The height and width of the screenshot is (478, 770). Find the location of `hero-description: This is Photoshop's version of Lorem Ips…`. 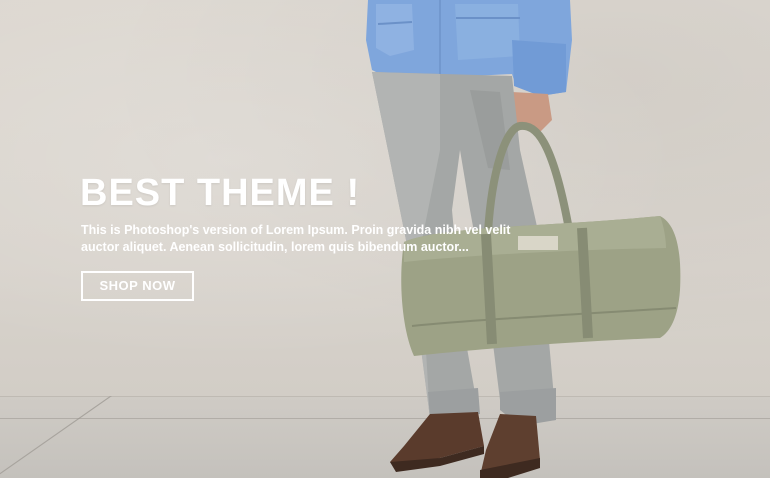

hero-description: This is Photoshop's version of Lorem Ips… is located at coordinates (296, 238).